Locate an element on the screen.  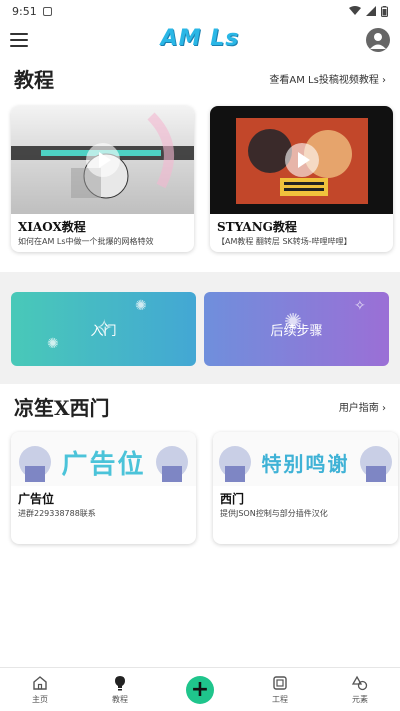
tutorial-card-xiaox: XIAOX教程 如何在AM Ls中做一个批爆的网格特效 is located at coordinates (102, 179).